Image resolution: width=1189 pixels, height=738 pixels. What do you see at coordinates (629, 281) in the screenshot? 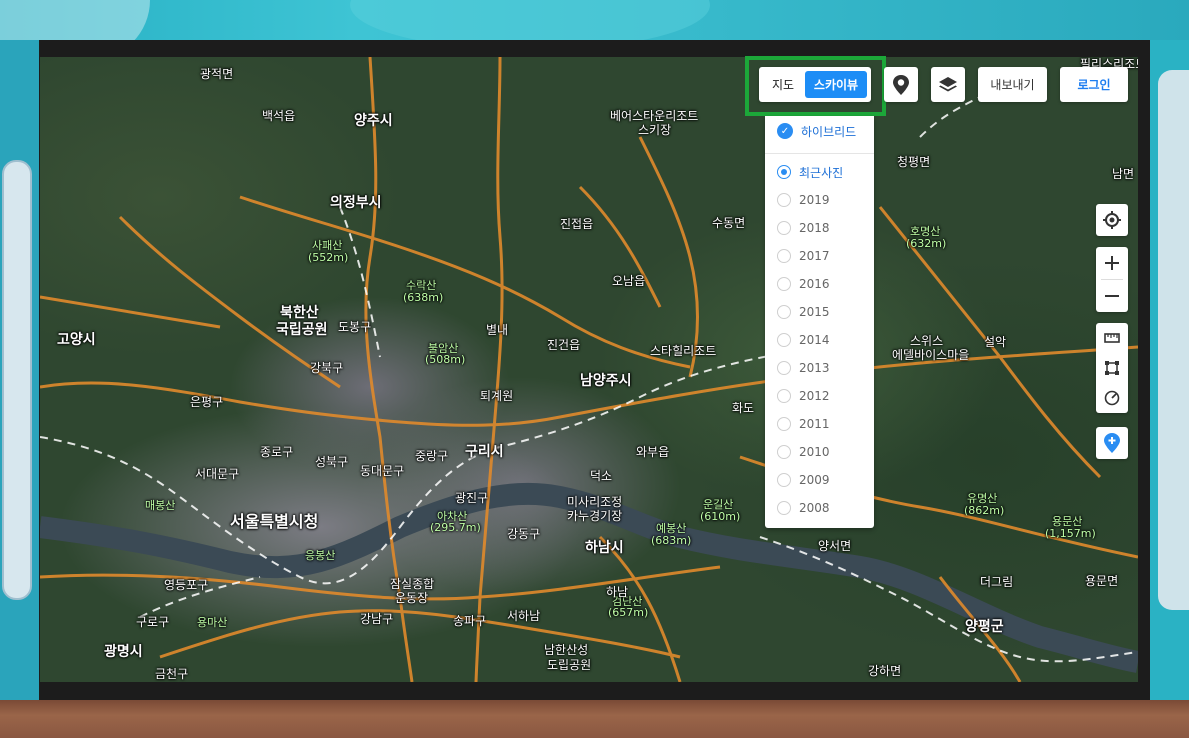
I see `map-label-onam: 오남읍` at bounding box center [629, 281].